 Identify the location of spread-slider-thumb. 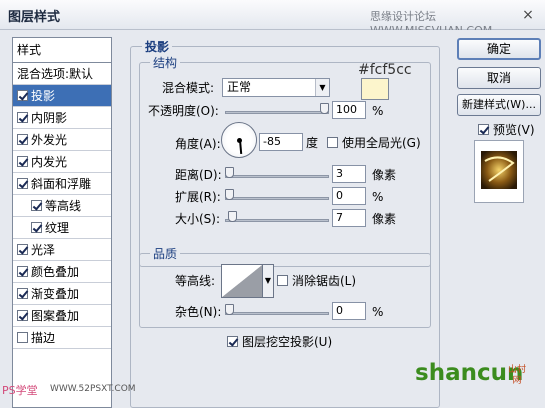
(229, 194).